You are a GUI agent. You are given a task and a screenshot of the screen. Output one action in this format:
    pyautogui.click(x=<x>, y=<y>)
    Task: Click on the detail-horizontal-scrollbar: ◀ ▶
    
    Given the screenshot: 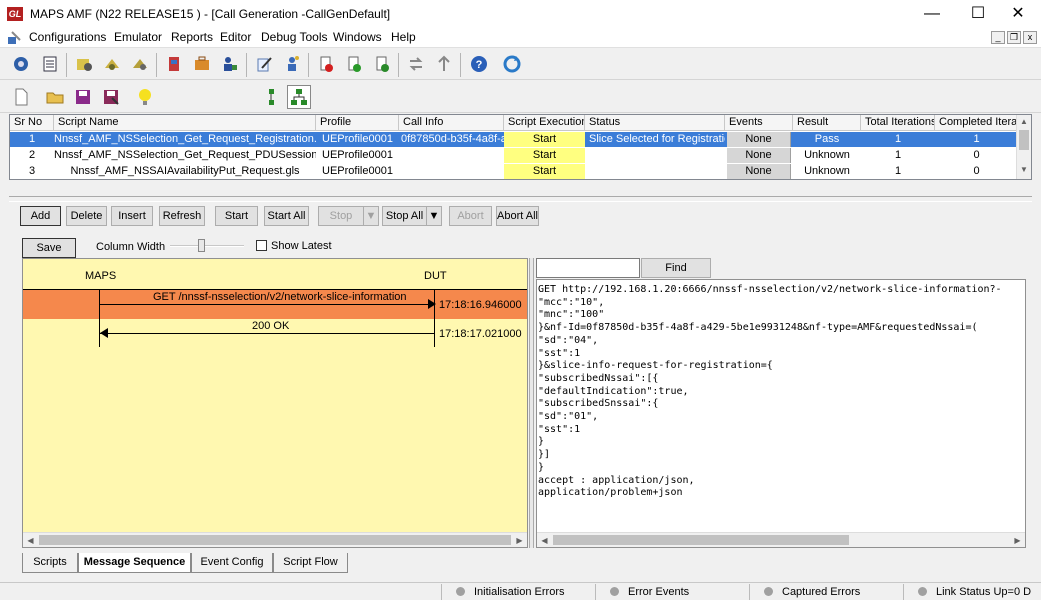 What is the action you would take?
    pyautogui.click(x=781, y=539)
    